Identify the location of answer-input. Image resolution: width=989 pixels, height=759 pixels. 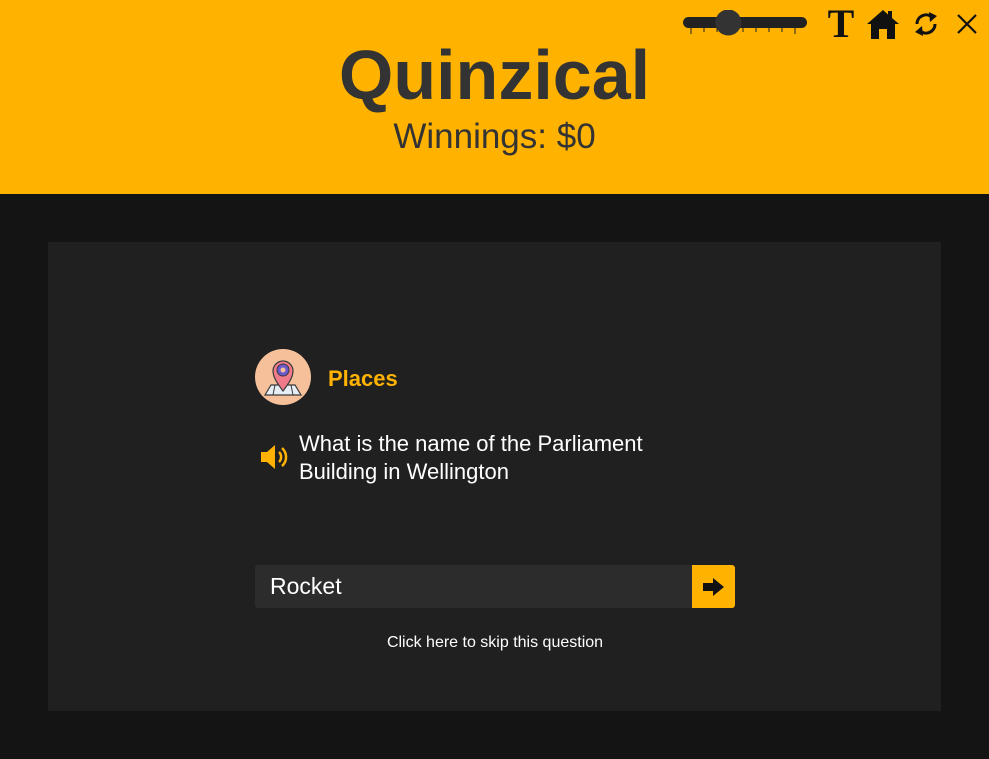
(473, 586).